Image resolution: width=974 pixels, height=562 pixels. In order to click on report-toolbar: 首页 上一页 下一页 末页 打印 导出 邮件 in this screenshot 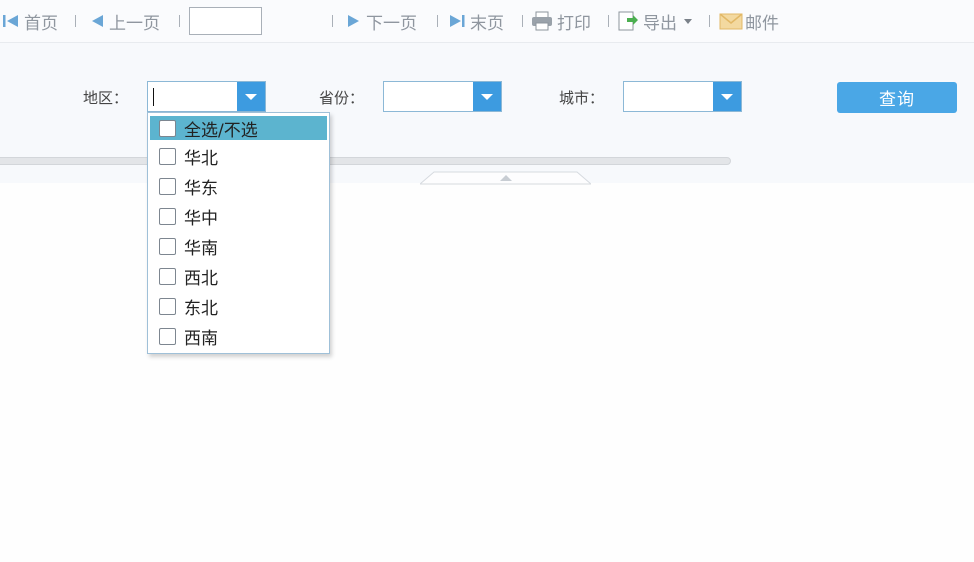, I will do `click(487, 21)`.